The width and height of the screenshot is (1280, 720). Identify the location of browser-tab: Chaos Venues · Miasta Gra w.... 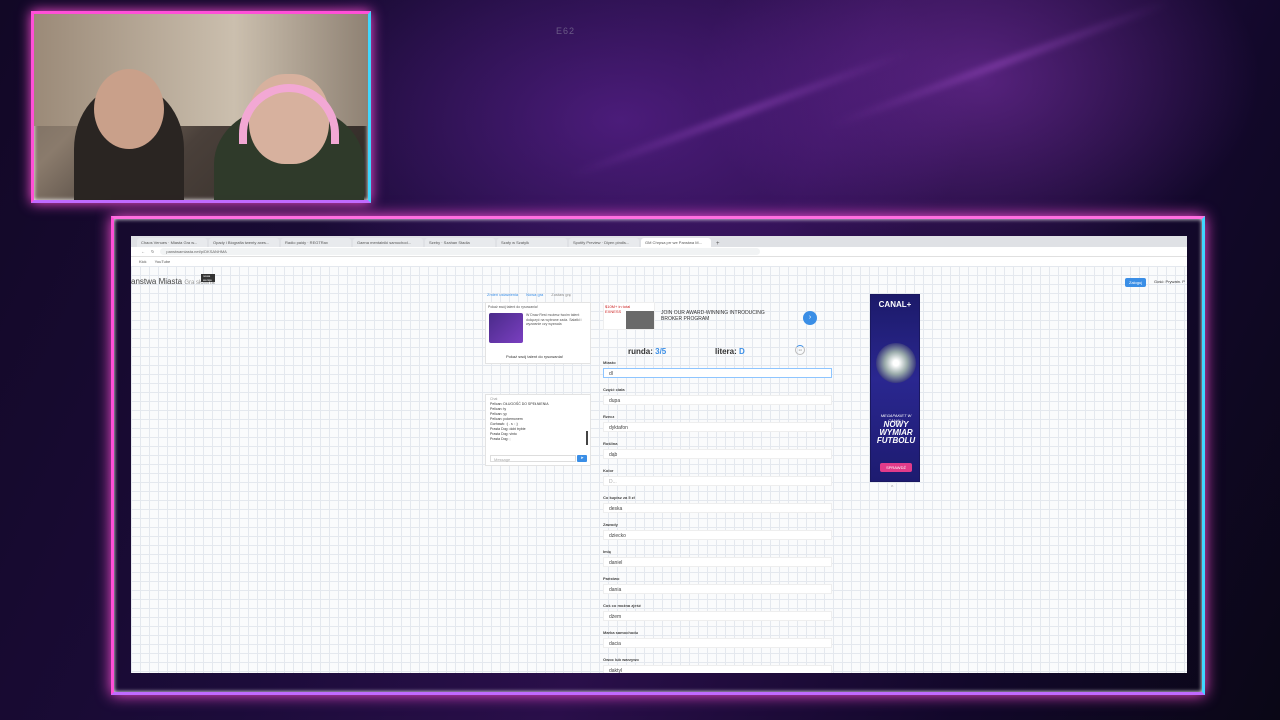
(172, 242).